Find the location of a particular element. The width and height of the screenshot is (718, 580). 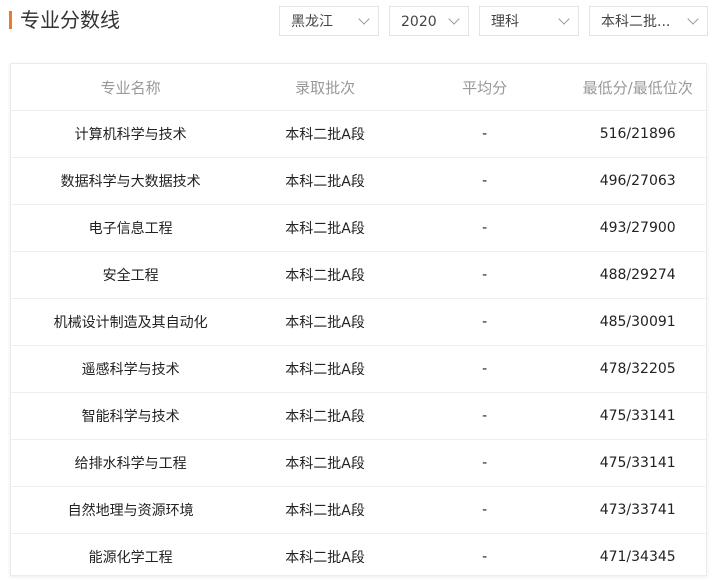

major-name-cell: 电子信息工程 is located at coordinates (130, 229).